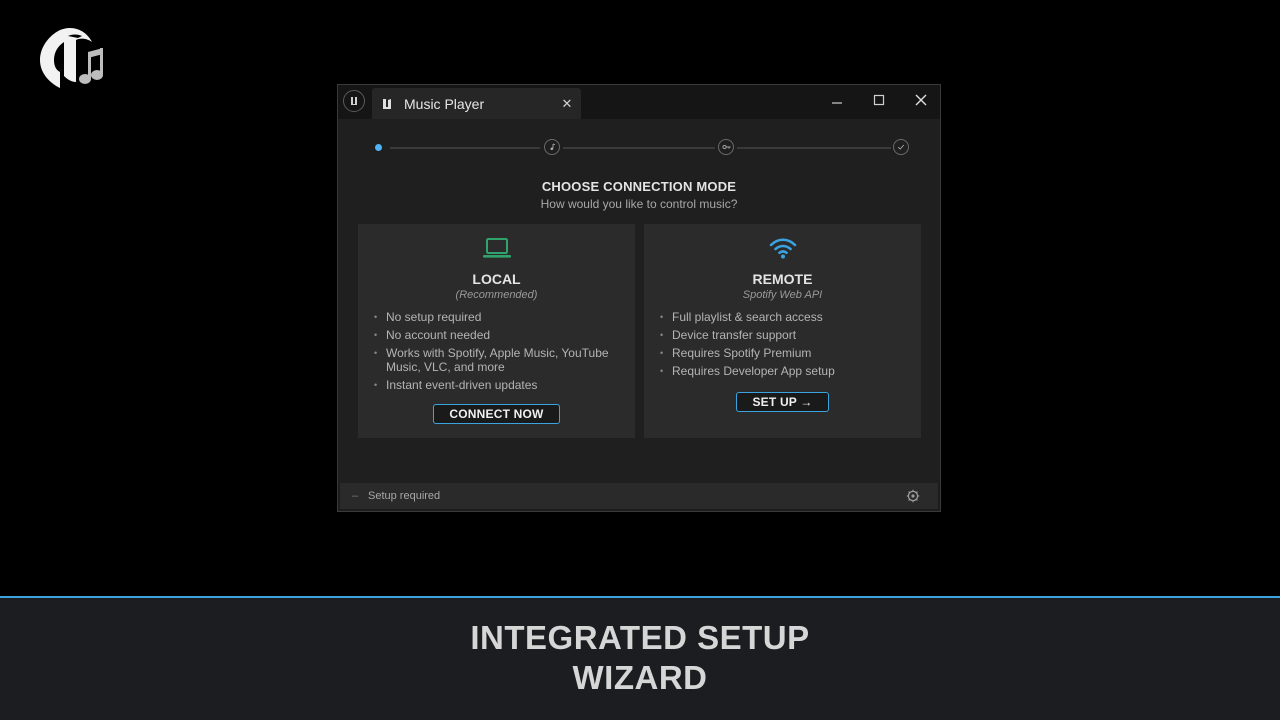  I want to click on remote-card-title: REMOTE, so click(782, 279).